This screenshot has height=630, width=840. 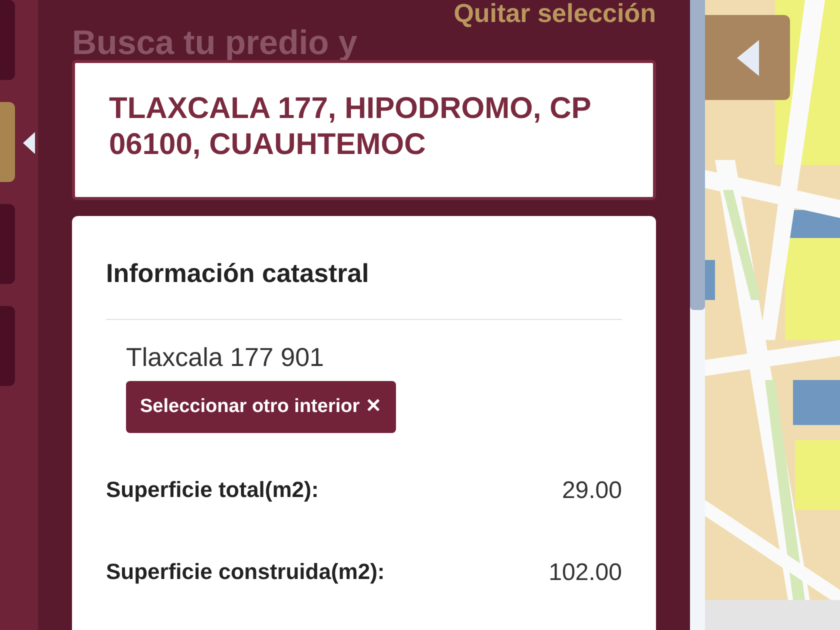 I want to click on scrollbar, so click(x=697, y=315).